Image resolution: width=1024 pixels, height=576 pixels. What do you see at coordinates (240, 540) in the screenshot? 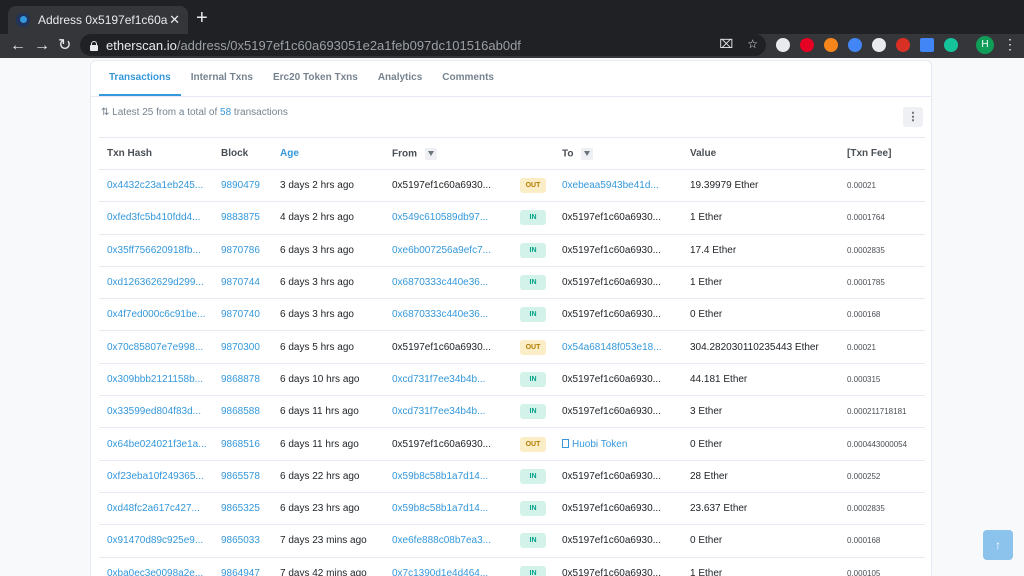
I see `block-link: 9865033` at bounding box center [240, 540].